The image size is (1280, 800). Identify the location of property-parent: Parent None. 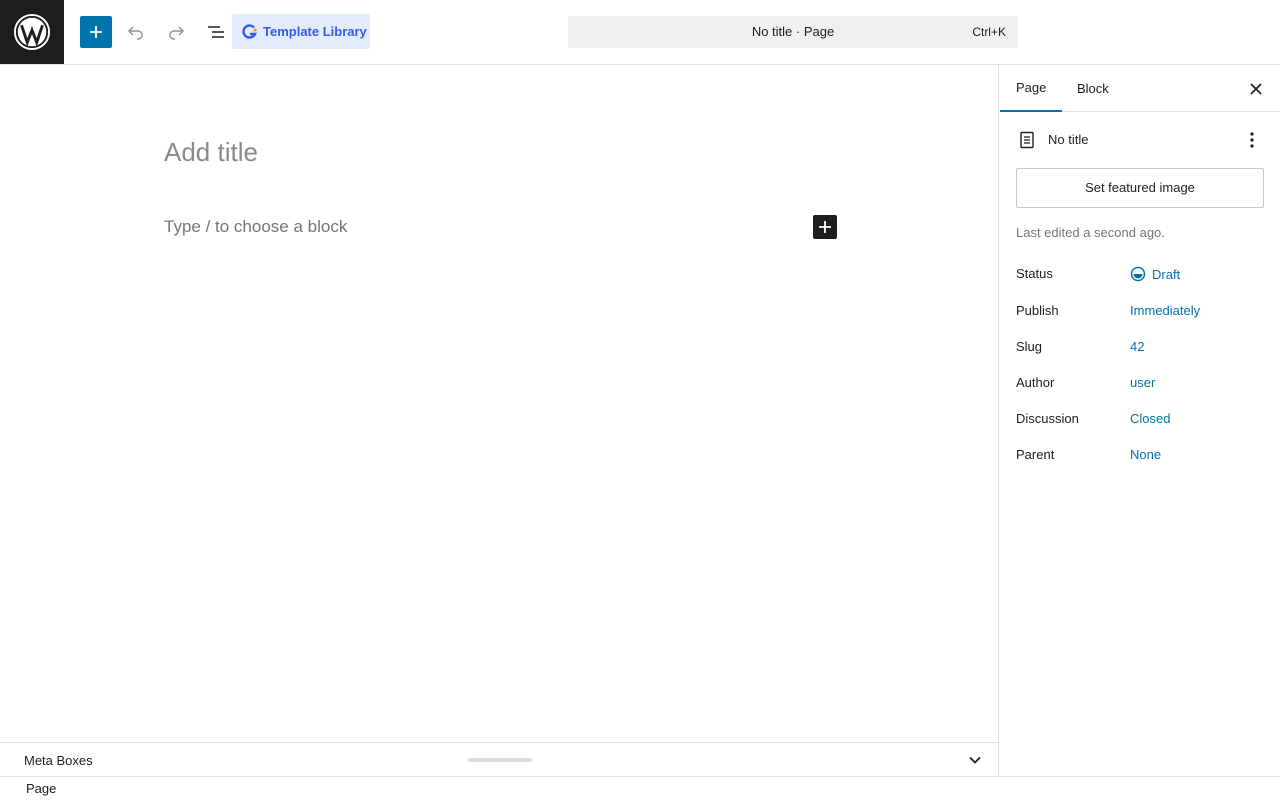
(1140, 457).